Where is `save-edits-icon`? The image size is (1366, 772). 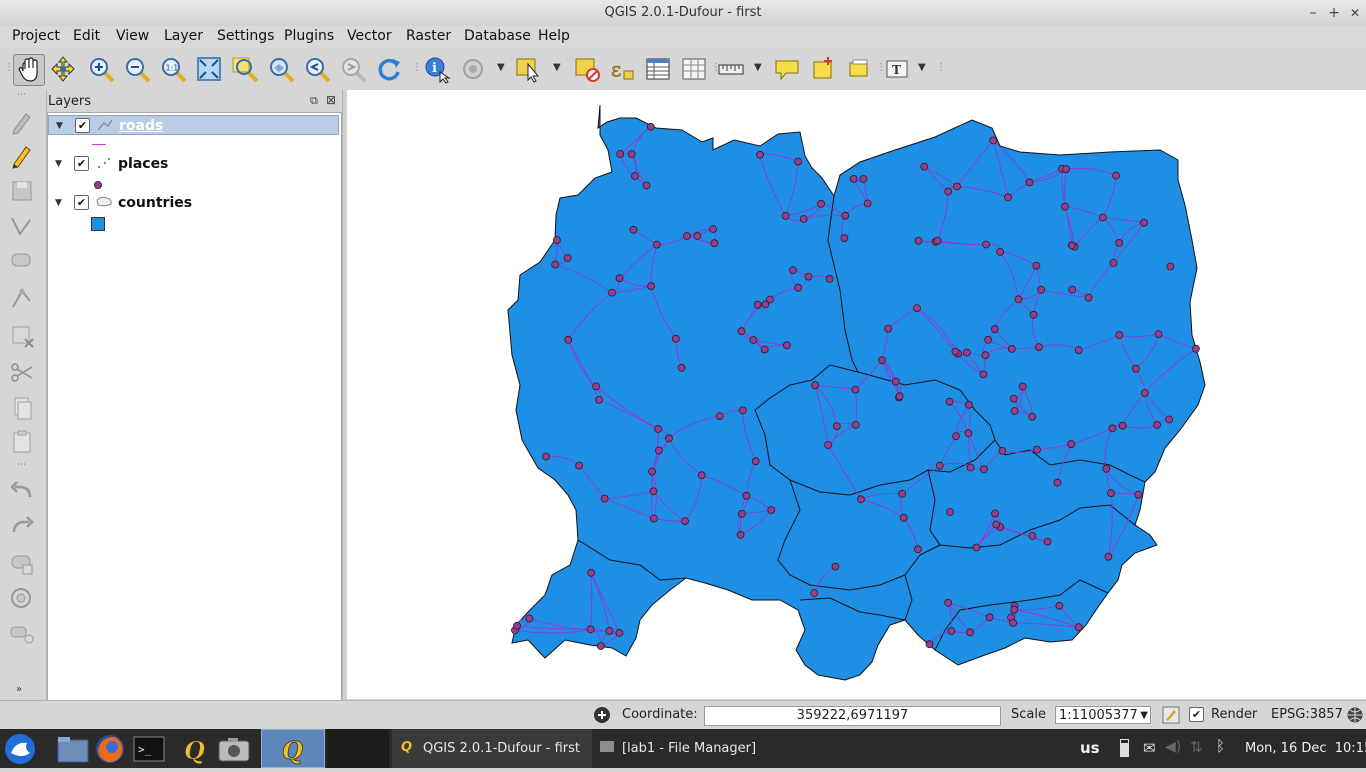
save-edits-icon is located at coordinates (22, 191).